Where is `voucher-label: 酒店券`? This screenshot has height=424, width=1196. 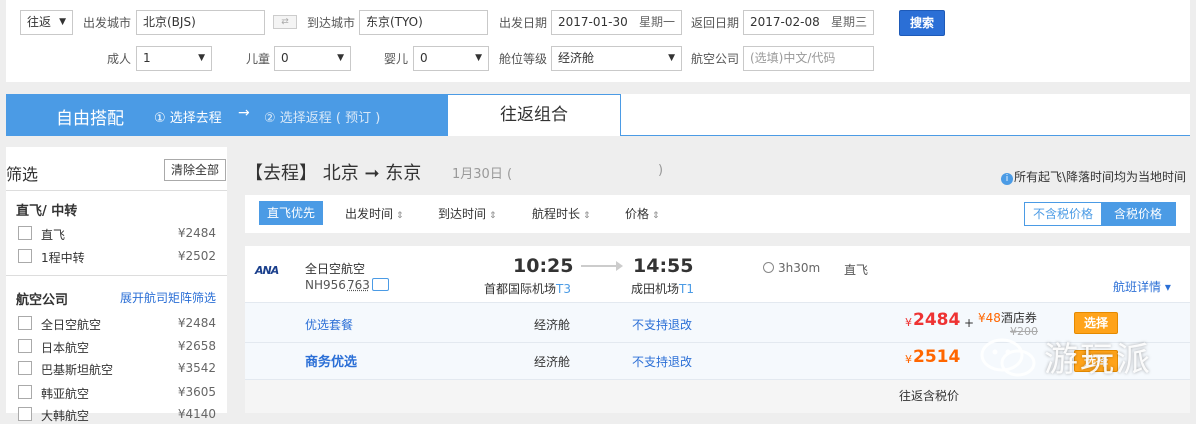
voucher-label: 酒店券 is located at coordinates (1018, 318).